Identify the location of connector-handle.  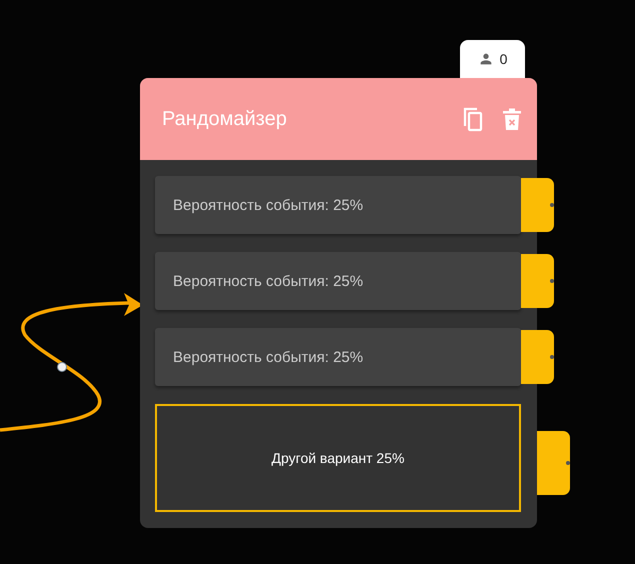
(62, 367).